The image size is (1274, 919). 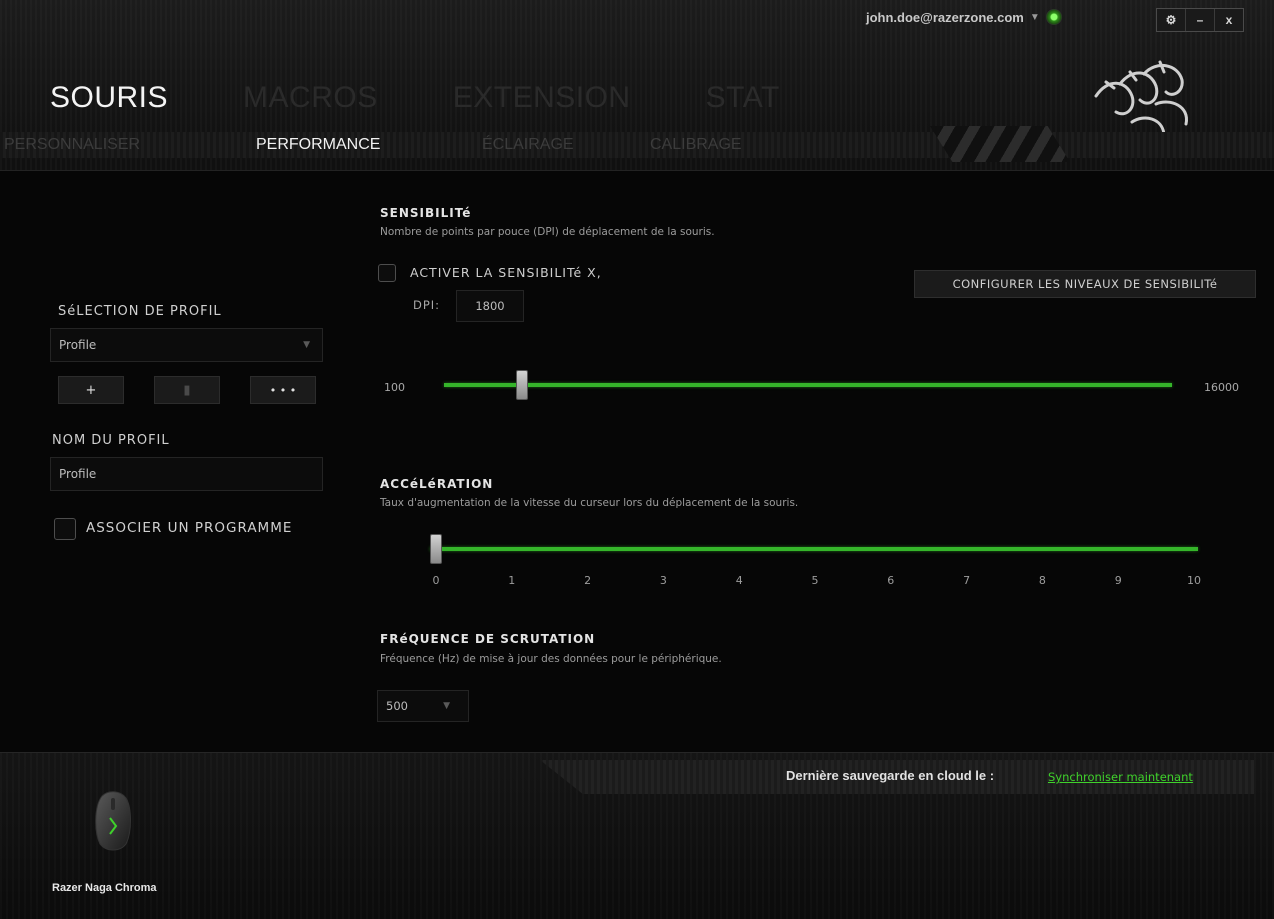 What do you see at coordinates (436, 549) in the screenshot?
I see `acceleration-slider-thumb` at bounding box center [436, 549].